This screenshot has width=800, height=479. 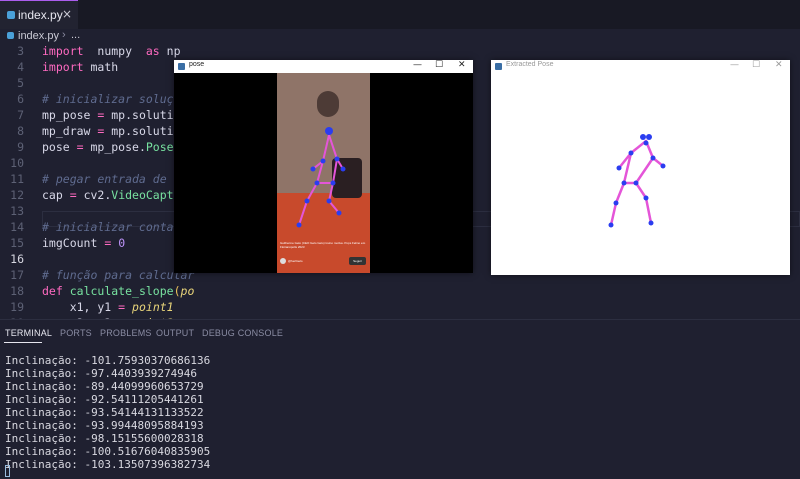 I want to click on code-token: calculate_slope, so click(x=121, y=291).